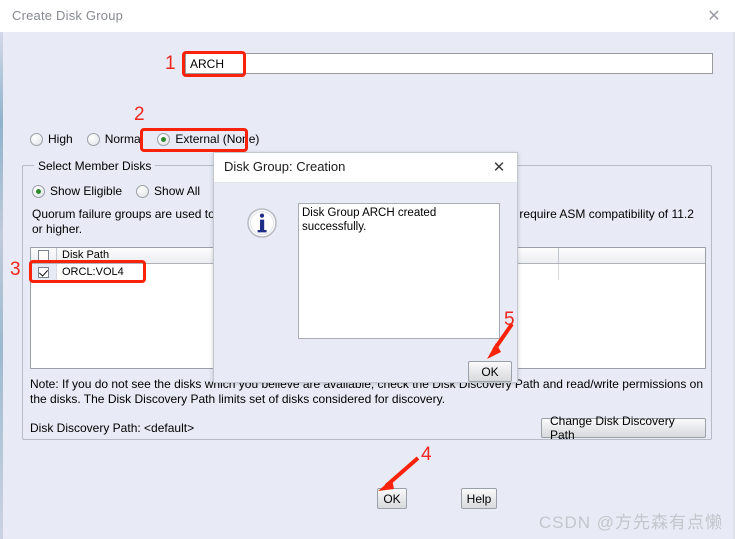 The width and height of the screenshot is (735, 539). What do you see at coordinates (151, 139) in the screenshot?
I see `redundancy-radio-group: High Normal External (None)` at bounding box center [151, 139].